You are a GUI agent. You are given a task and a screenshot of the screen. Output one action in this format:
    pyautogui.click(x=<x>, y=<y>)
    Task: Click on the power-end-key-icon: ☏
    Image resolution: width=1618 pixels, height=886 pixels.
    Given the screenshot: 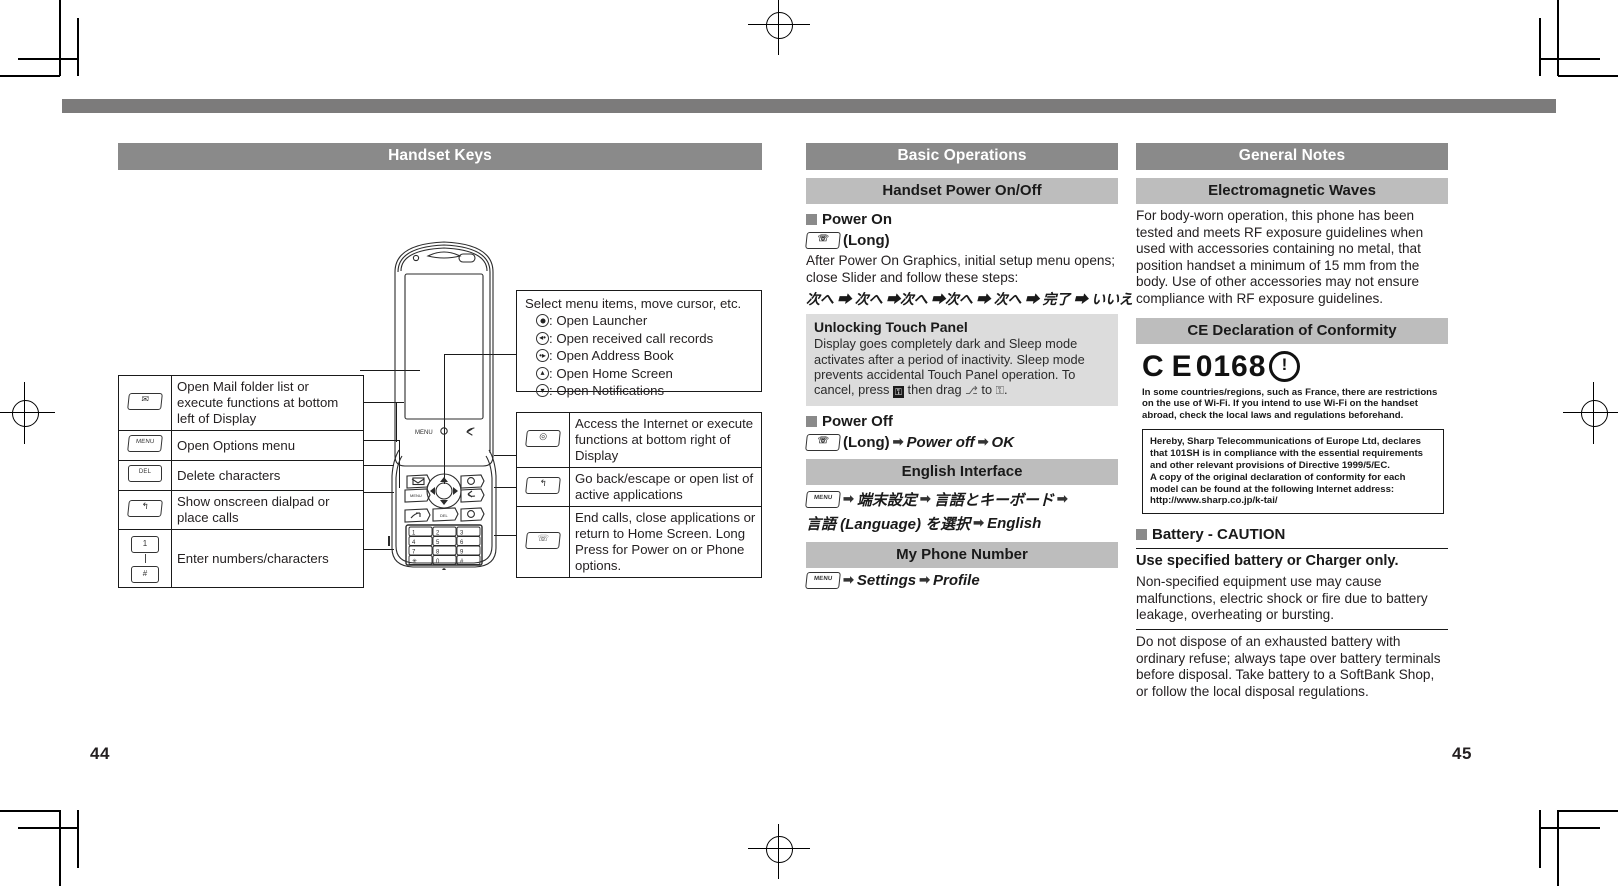 What is the action you would take?
    pyautogui.click(x=543, y=541)
    